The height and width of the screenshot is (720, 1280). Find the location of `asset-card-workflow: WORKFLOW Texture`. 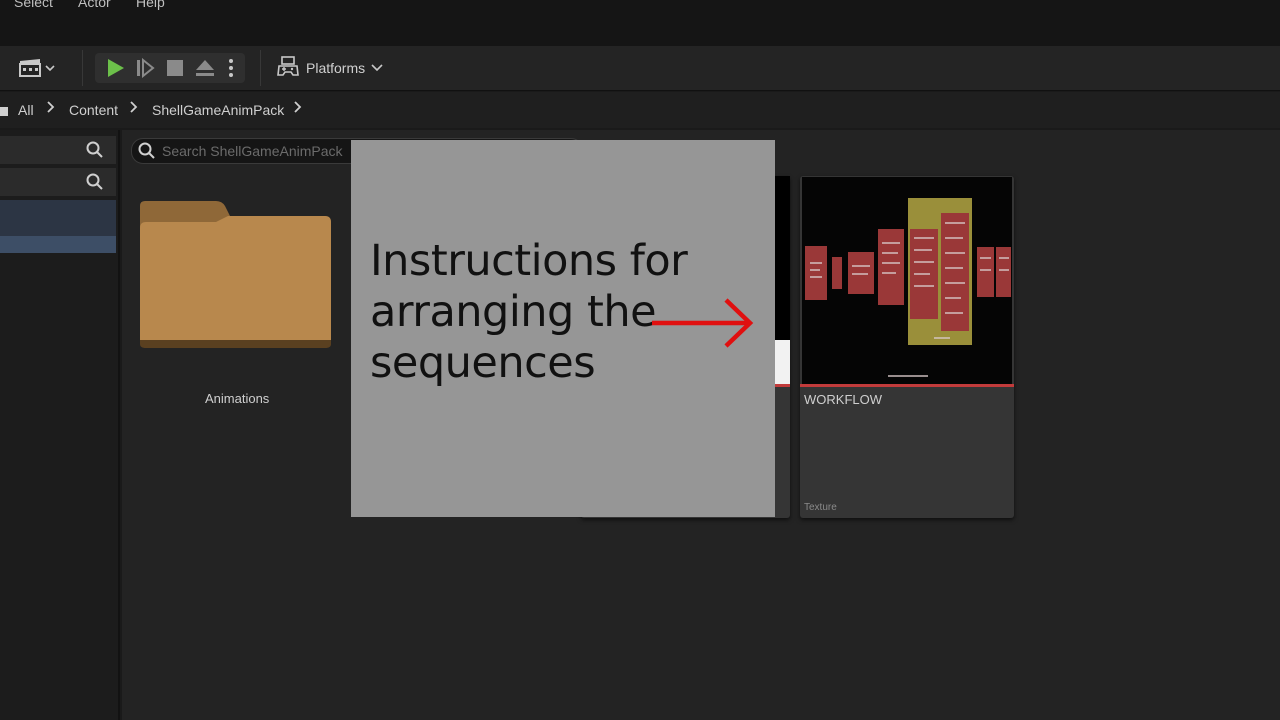

asset-card-workflow: WORKFLOW Texture is located at coordinates (907, 347).